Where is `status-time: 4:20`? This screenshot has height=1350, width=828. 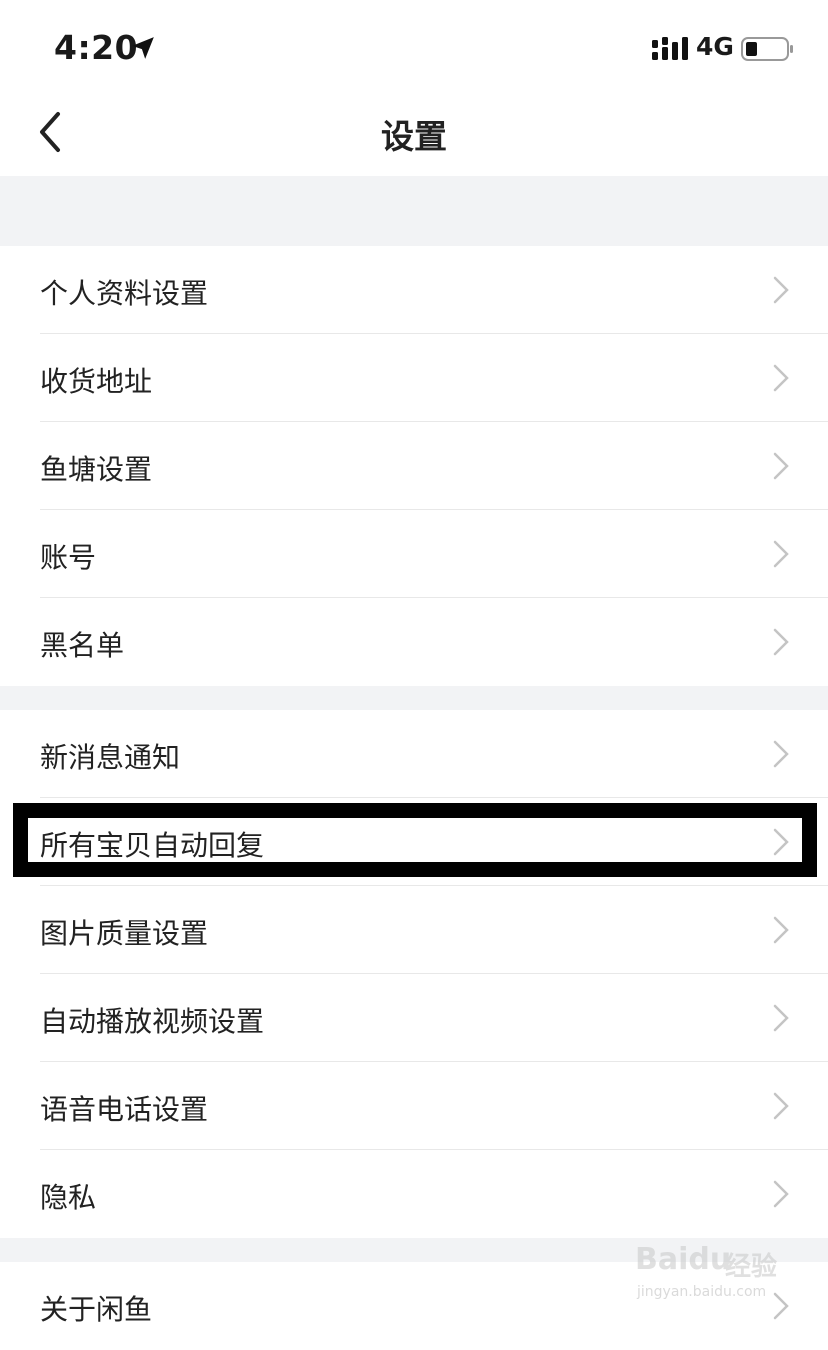 status-time: 4:20 is located at coordinates (96, 47).